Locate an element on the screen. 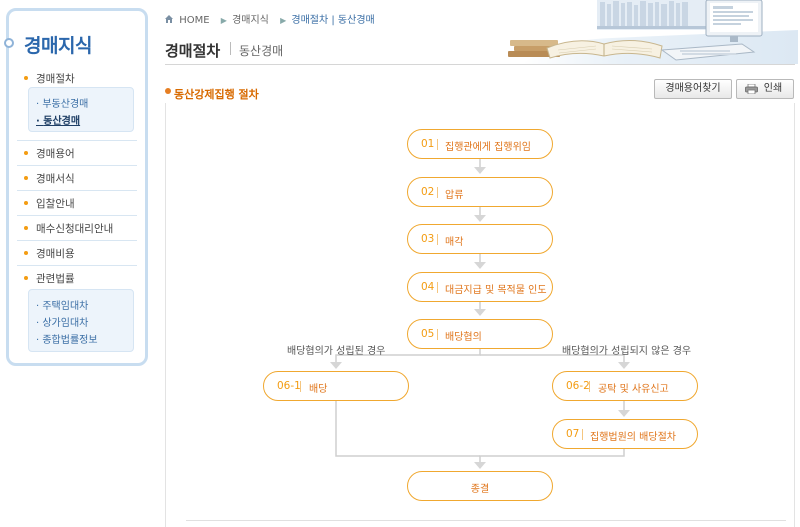 Image resolution: width=800 pixels, height=527 pixels. flow-step-04: 04 대금지급 및 목적물 인도 is located at coordinates (480, 287).